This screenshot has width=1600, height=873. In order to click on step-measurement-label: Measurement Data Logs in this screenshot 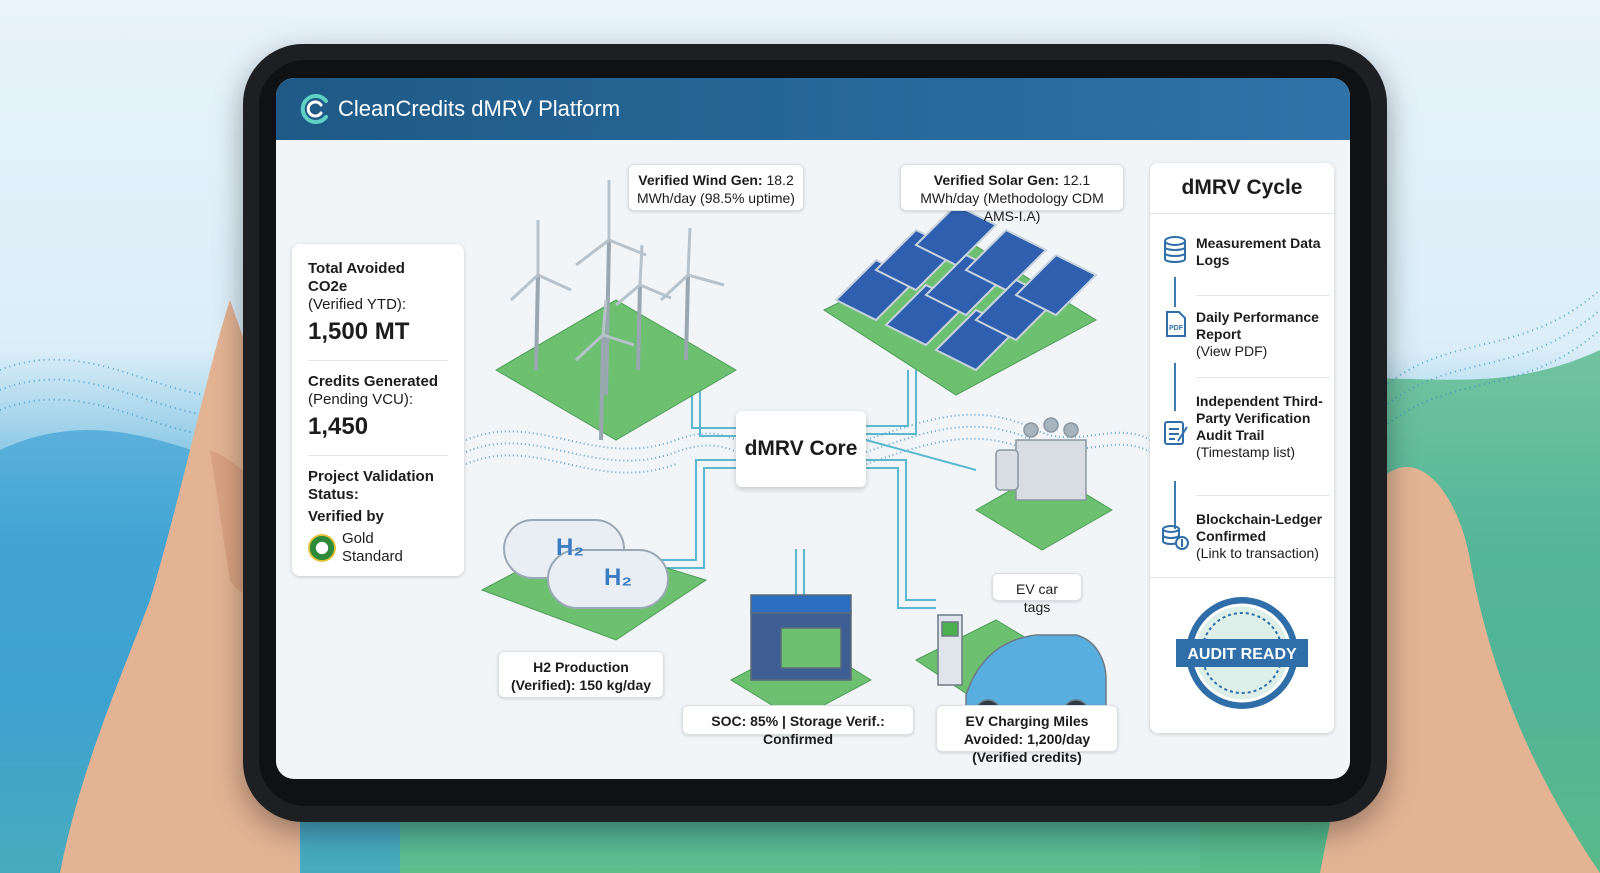, I will do `click(1258, 251)`.